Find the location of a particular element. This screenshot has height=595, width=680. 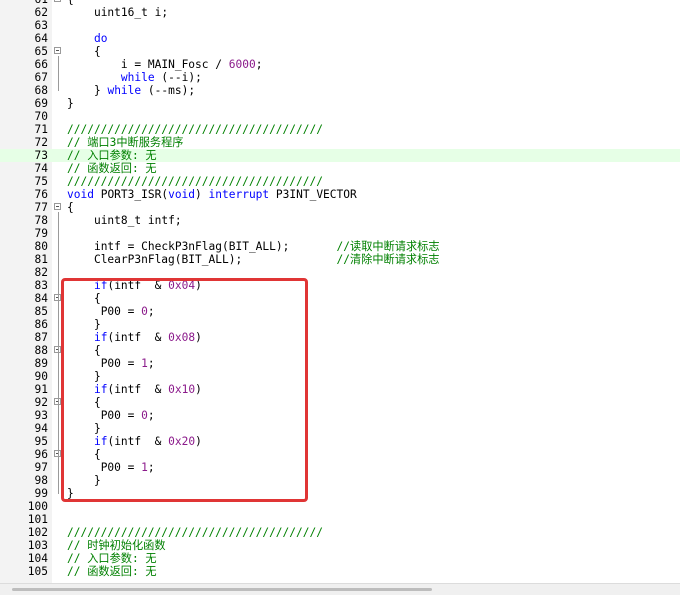

line-number: 88 is located at coordinates (41, 350).